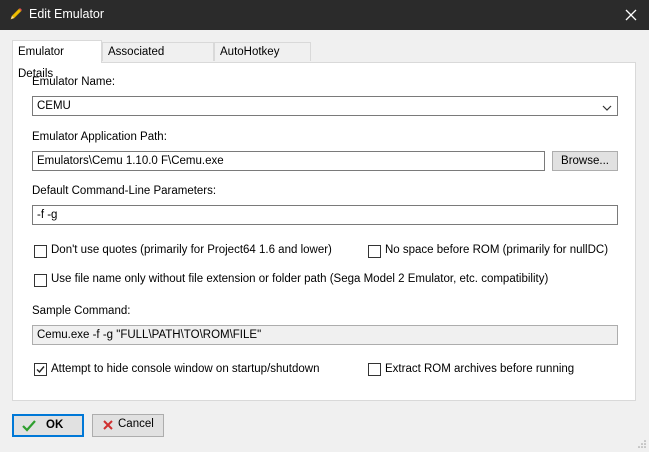 This screenshot has height=452, width=649. What do you see at coordinates (158, 59) in the screenshot?
I see `tab-associated-platforms: Associated Platforms` at bounding box center [158, 59].